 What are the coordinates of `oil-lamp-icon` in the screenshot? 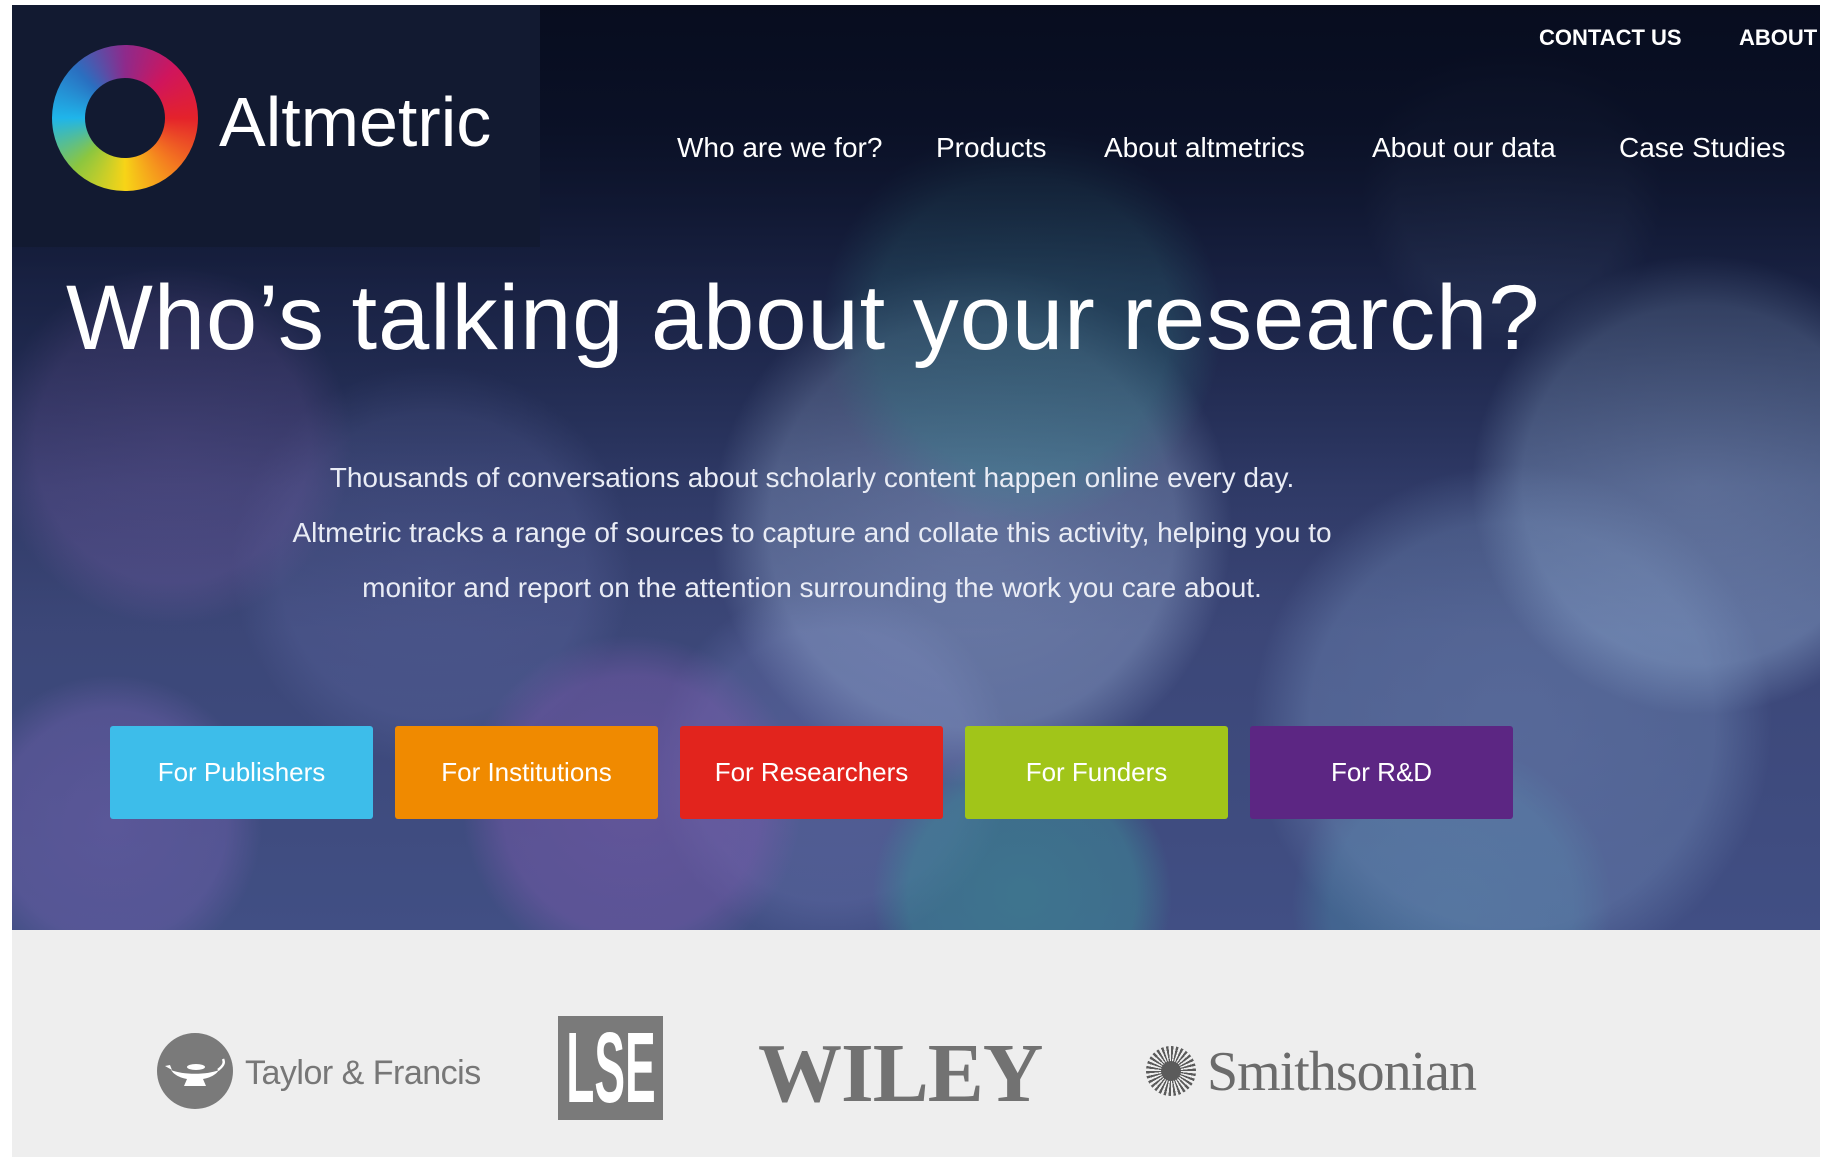 It's located at (195, 1071).